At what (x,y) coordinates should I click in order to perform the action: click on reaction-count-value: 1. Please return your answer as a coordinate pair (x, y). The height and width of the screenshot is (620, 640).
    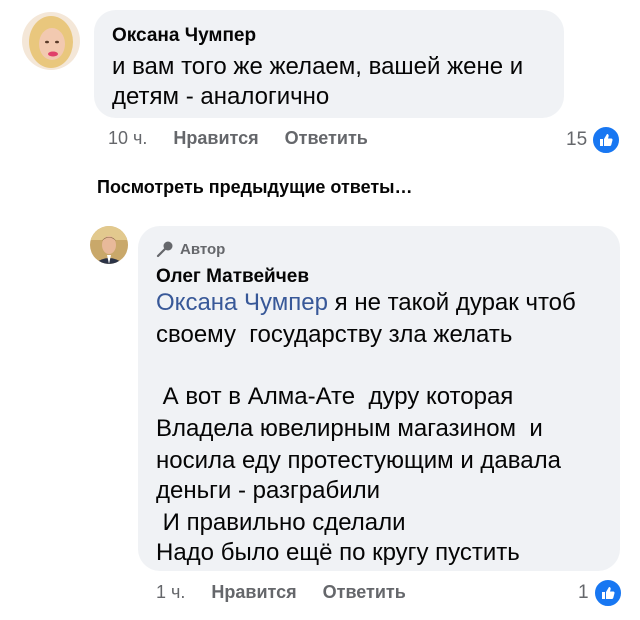
    Looking at the image, I should click on (583, 592).